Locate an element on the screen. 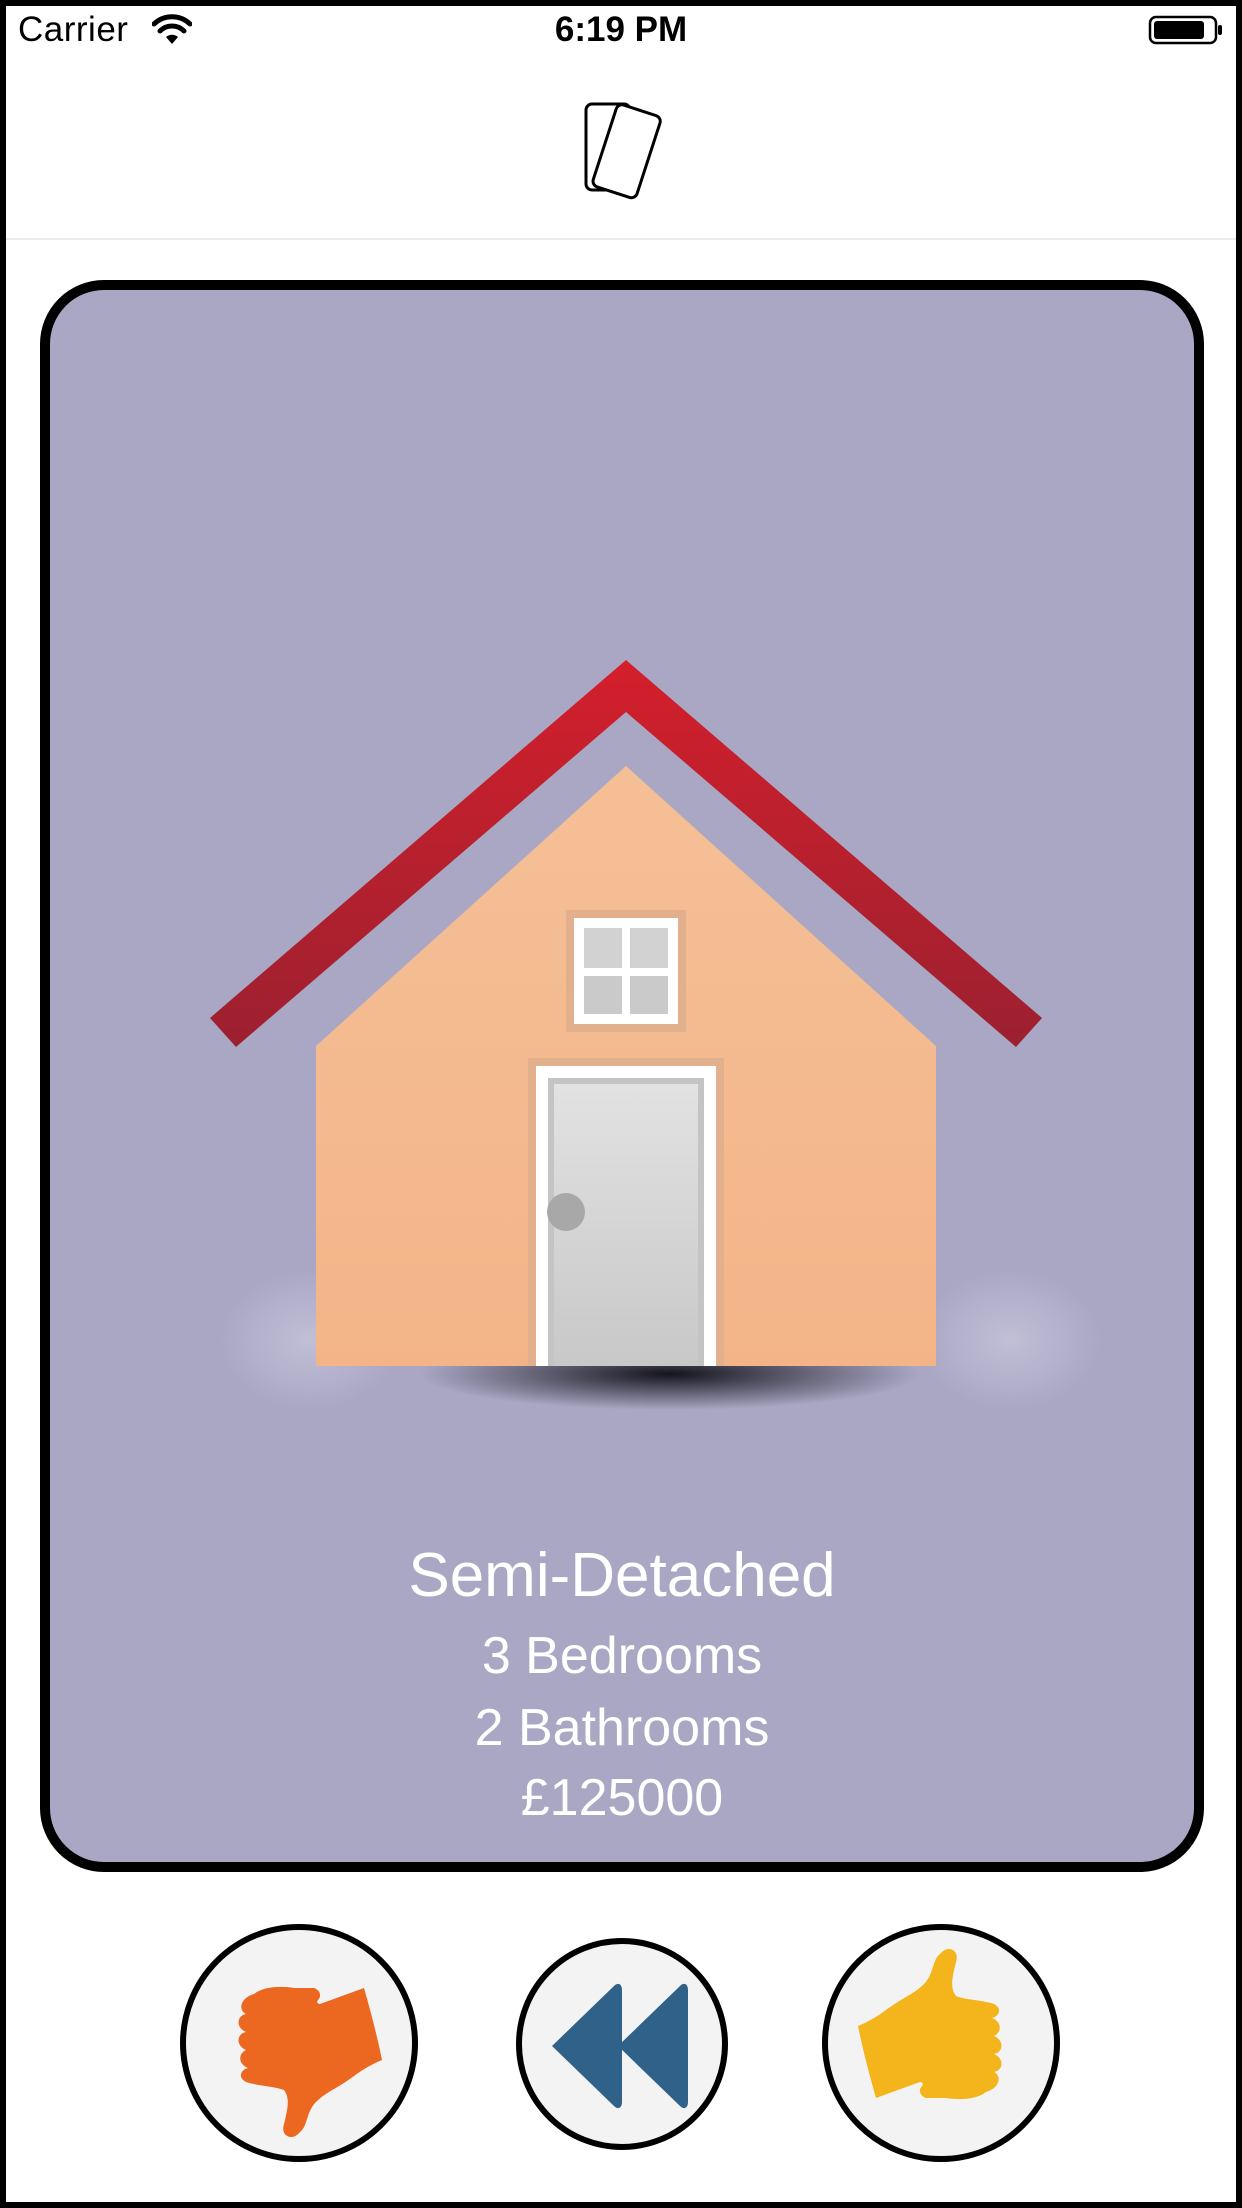 The width and height of the screenshot is (1242, 2208). property-type: Semi-Detached is located at coordinates (622, 1575).